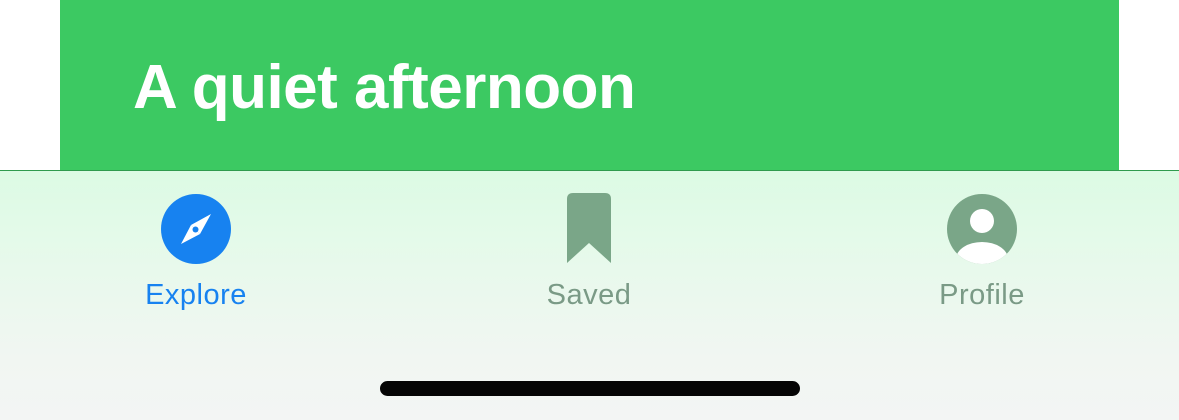 Image resolution: width=1179 pixels, height=420 pixels. I want to click on tab-profile-label: Profile, so click(982, 295).